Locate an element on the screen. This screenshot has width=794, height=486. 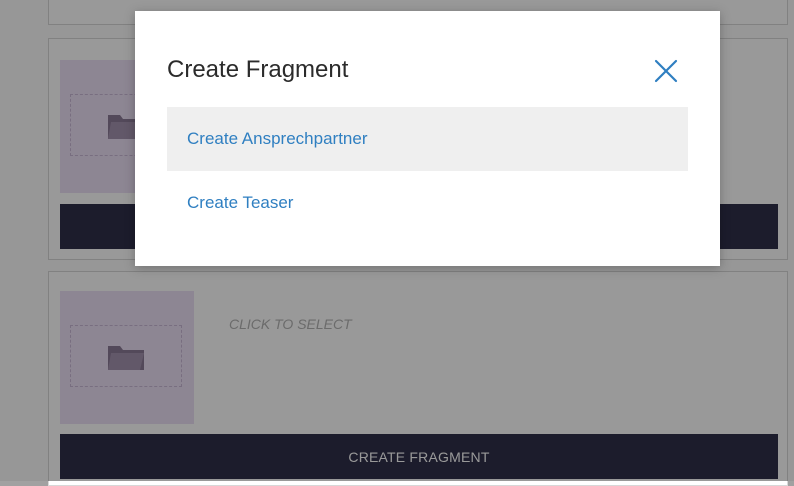
menu-item-create-teaser: Create Teaser is located at coordinates (427, 203).